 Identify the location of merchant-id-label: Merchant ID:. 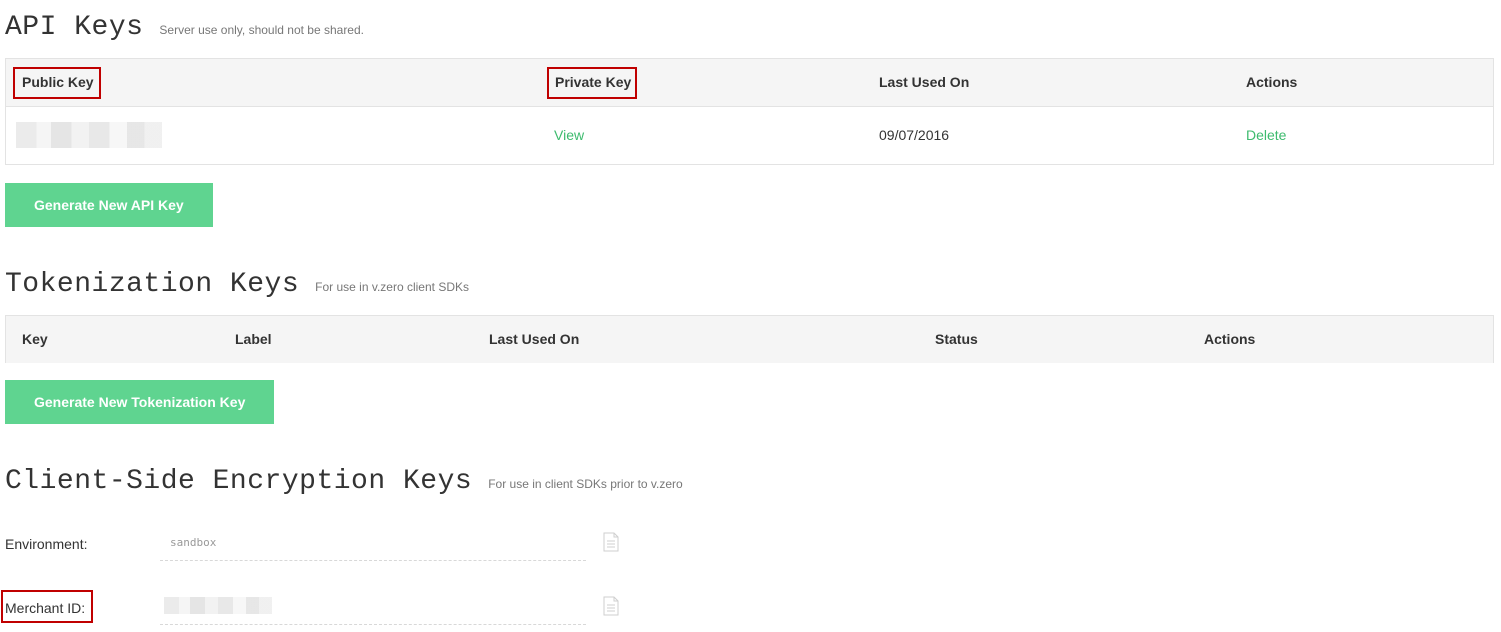
(45, 608).